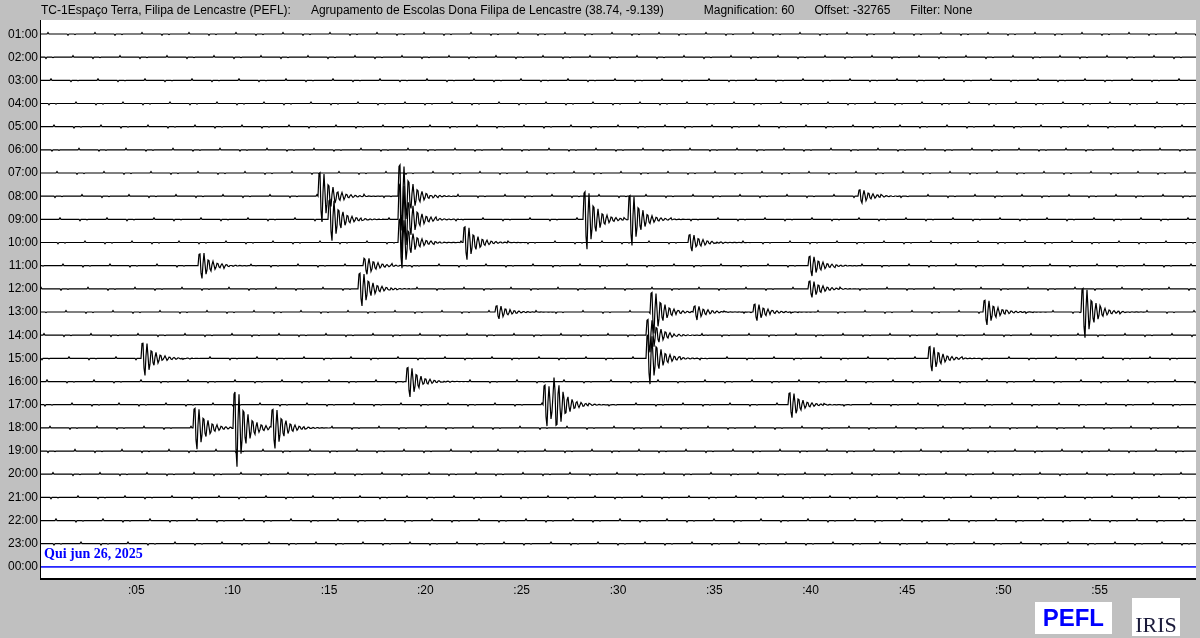 The height and width of the screenshot is (638, 1200). What do you see at coordinates (22, 520) in the screenshot?
I see `hour-label: 22:00` at bounding box center [22, 520].